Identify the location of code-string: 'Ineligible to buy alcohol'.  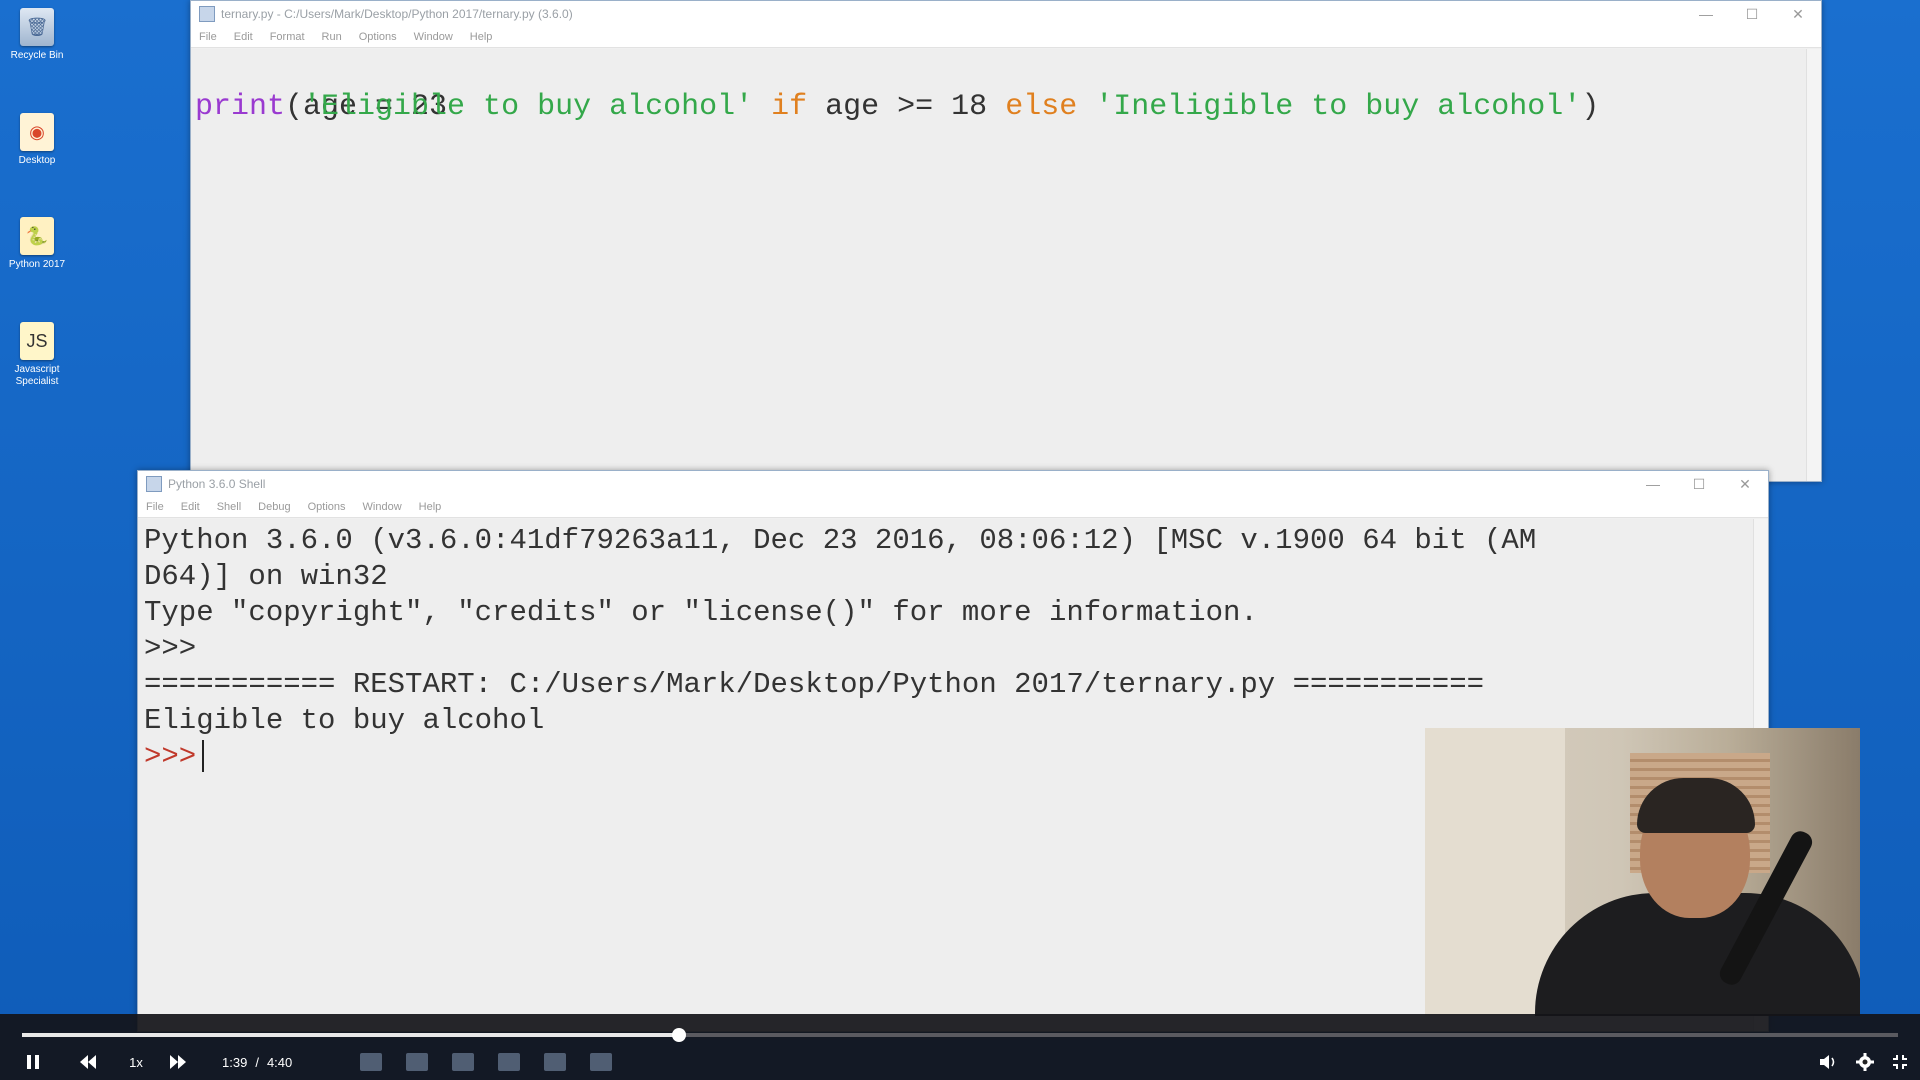
(1338, 107).